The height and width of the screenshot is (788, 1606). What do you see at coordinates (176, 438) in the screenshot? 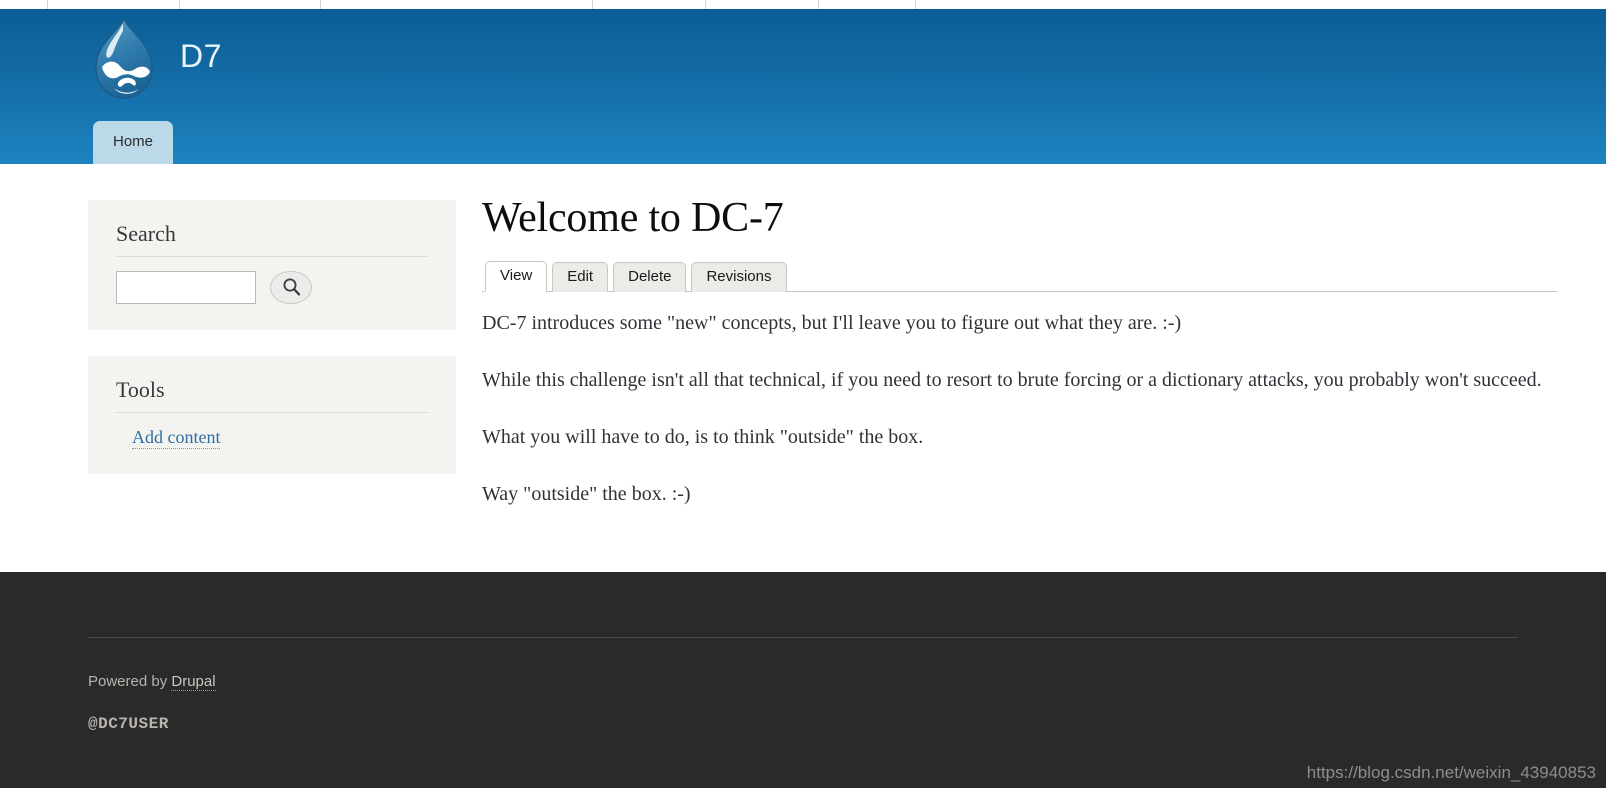
I see `tools-link-add-content: Add content` at bounding box center [176, 438].